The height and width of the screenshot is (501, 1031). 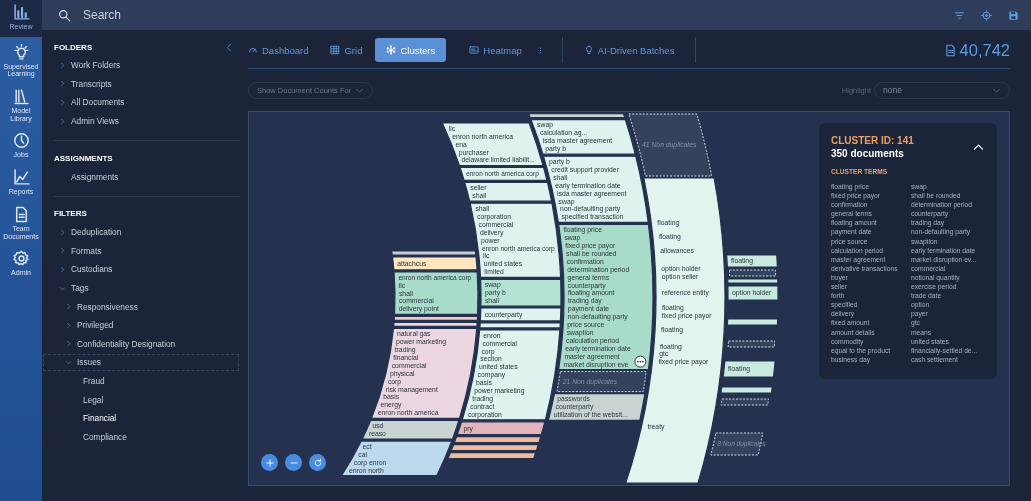 What do you see at coordinates (141, 232) in the screenshot?
I see `tree-item: Deduplication` at bounding box center [141, 232].